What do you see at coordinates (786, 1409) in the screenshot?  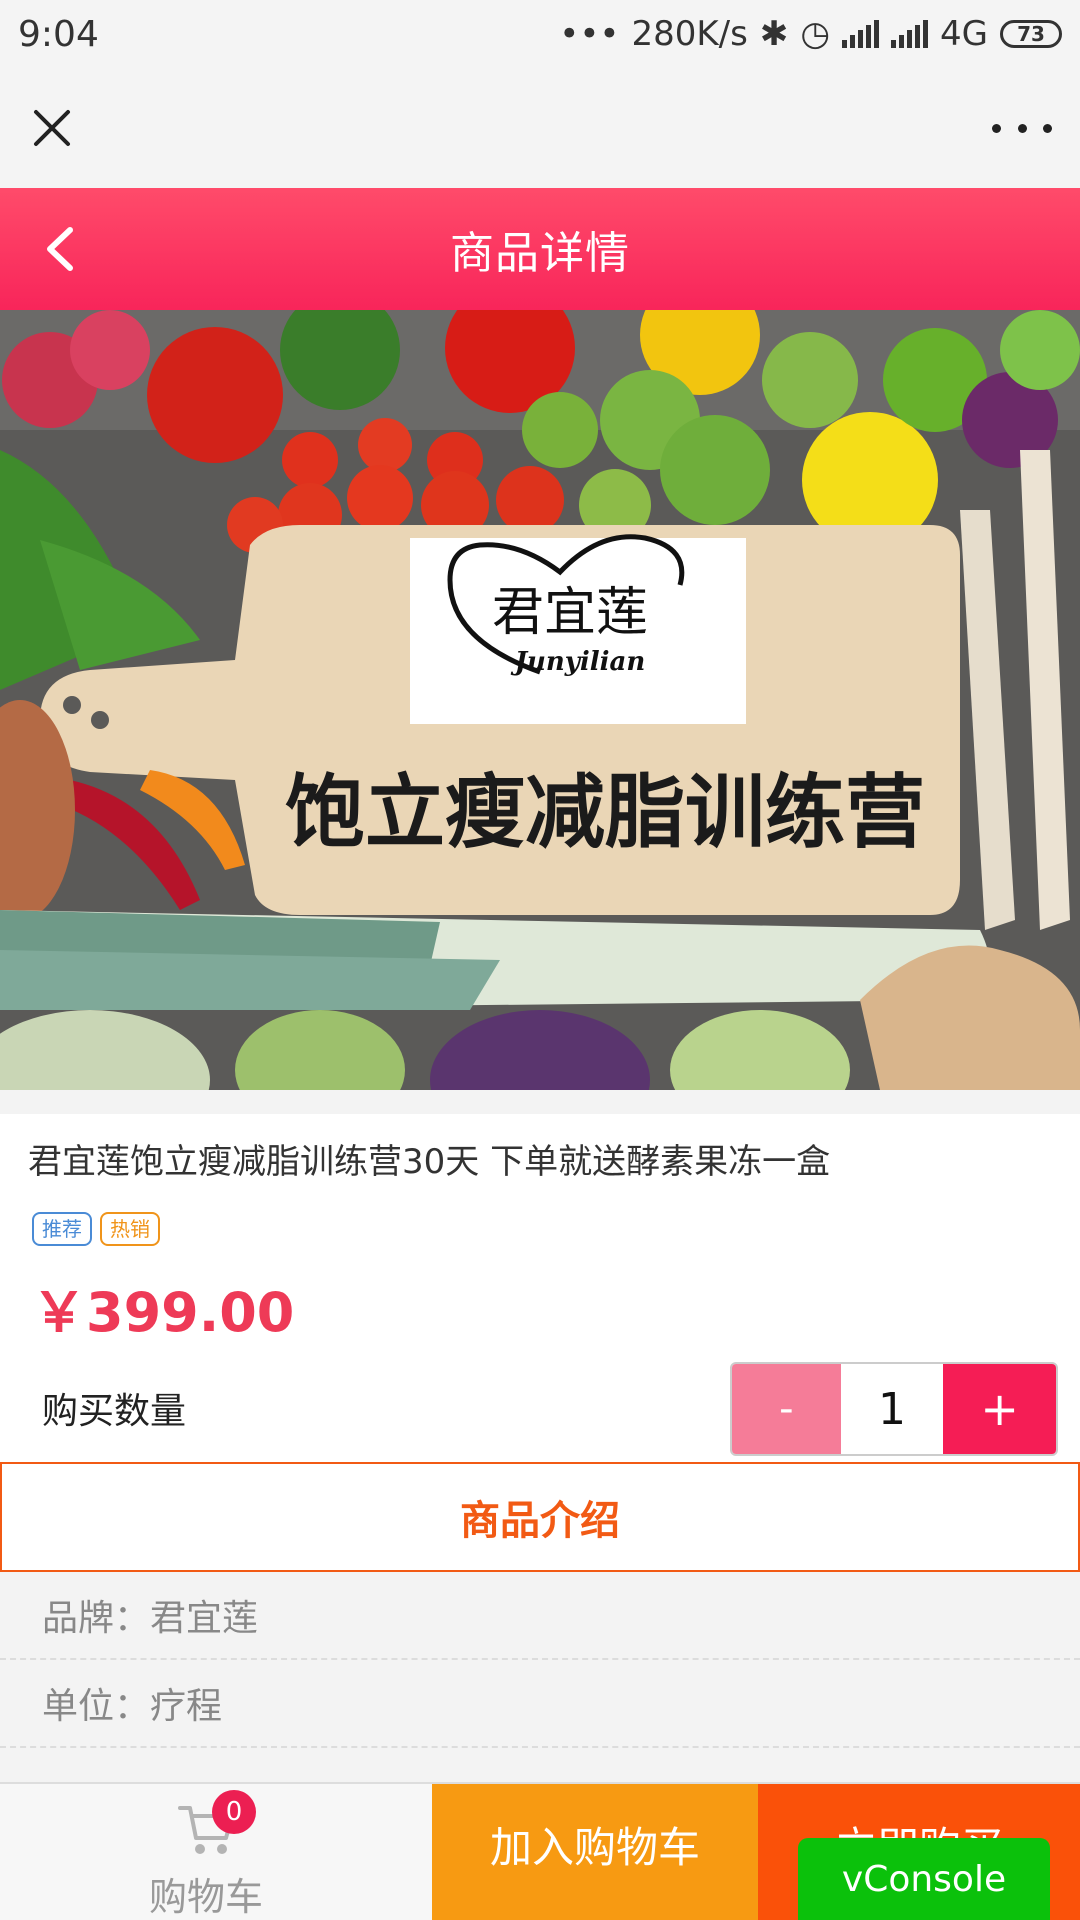 I see `decrease-button: -` at bounding box center [786, 1409].